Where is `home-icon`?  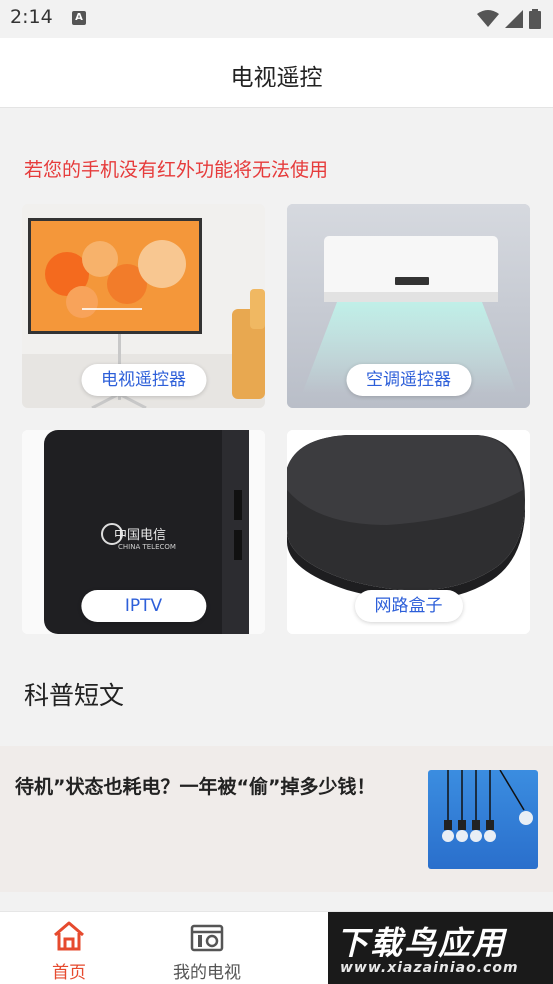
home-icon is located at coordinates (69, 936).